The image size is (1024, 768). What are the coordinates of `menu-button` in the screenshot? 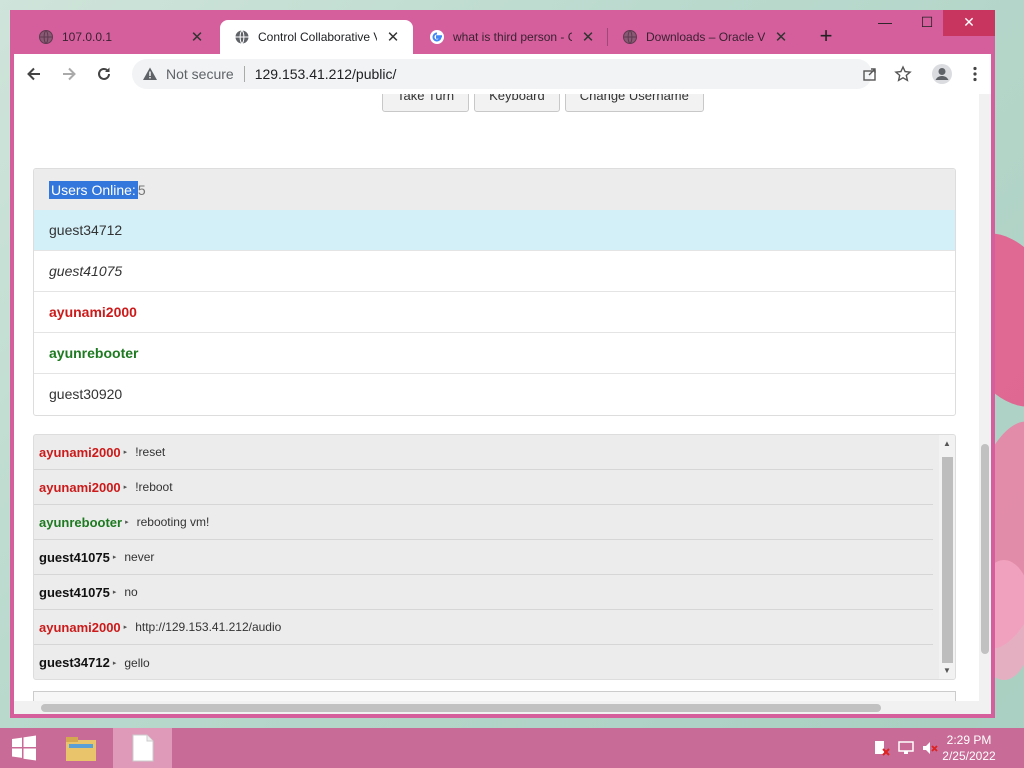 It's located at (975, 74).